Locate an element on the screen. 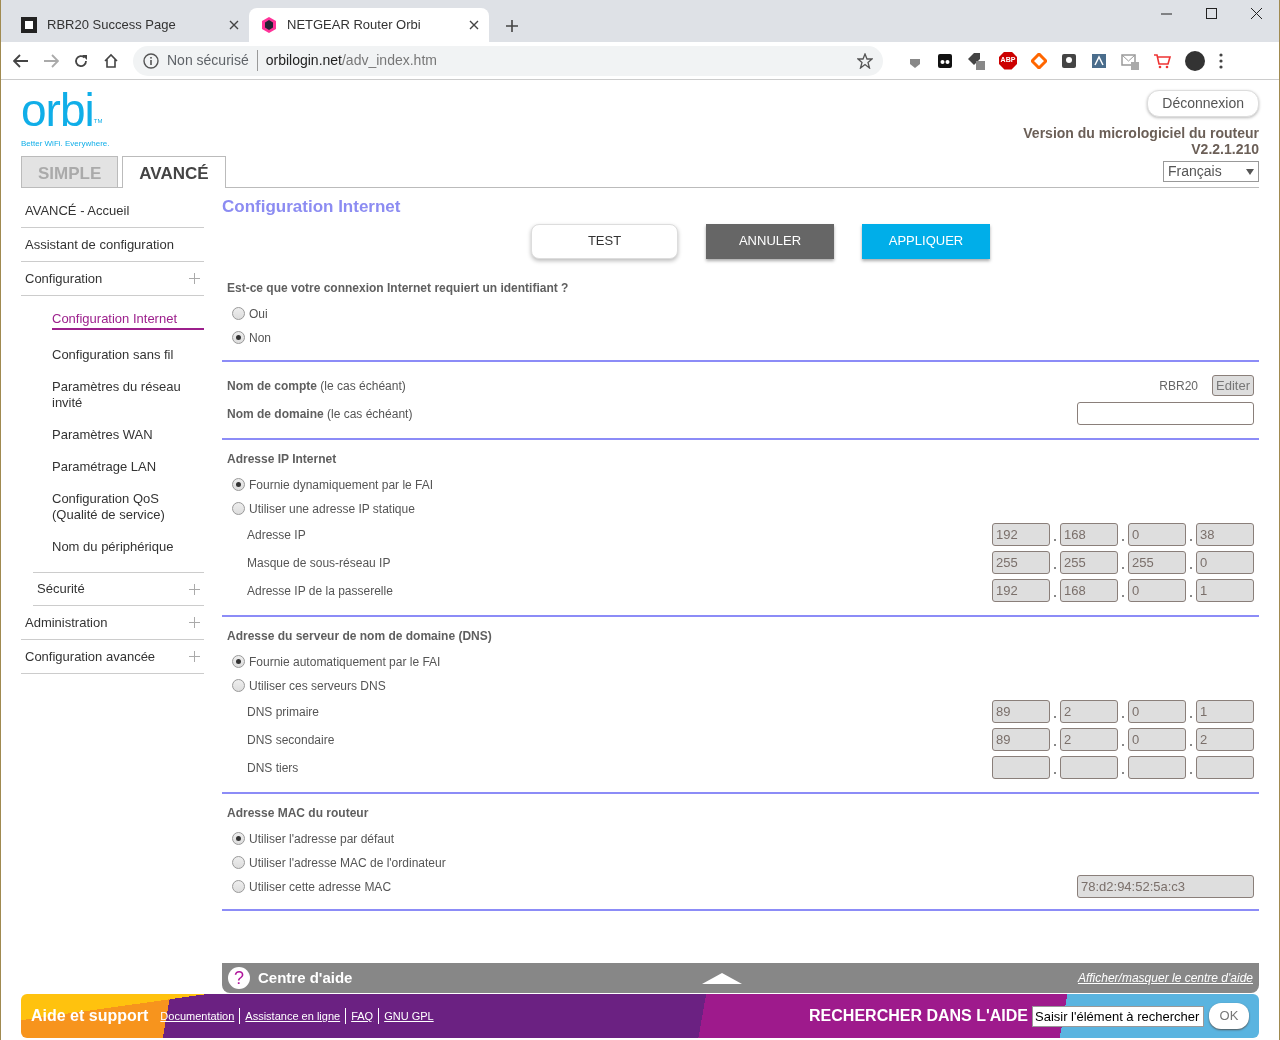 The width and height of the screenshot is (1280, 1040). sidebar-subitem: Paramétrage LAN is located at coordinates (128, 467).